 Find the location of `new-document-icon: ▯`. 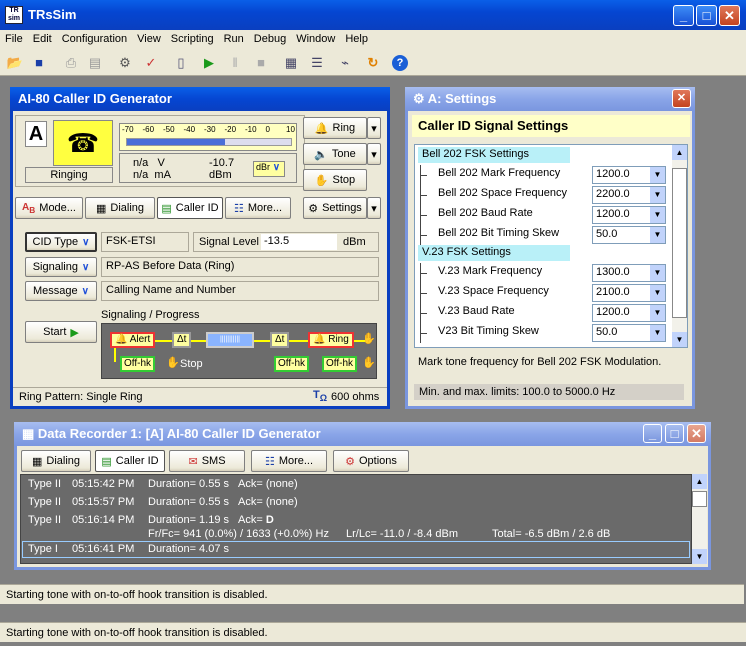

new-document-icon: ▯ is located at coordinates (181, 63).